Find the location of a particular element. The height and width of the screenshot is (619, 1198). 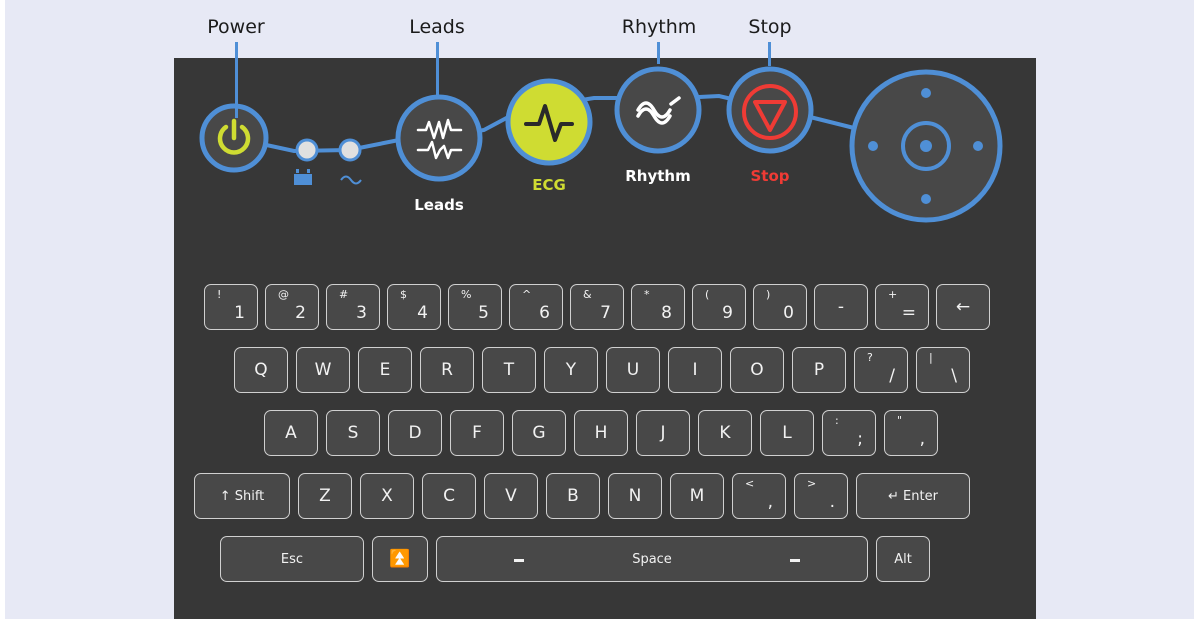

key-label: 8 is located at coordinates (666, 313).